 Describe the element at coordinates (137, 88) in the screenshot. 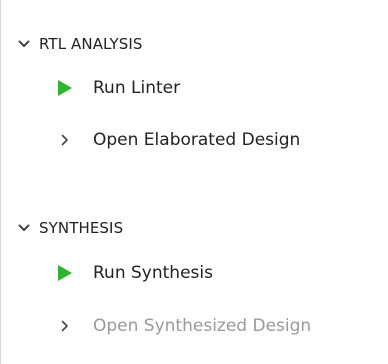

I see `item-label: Run Linter` at that location.